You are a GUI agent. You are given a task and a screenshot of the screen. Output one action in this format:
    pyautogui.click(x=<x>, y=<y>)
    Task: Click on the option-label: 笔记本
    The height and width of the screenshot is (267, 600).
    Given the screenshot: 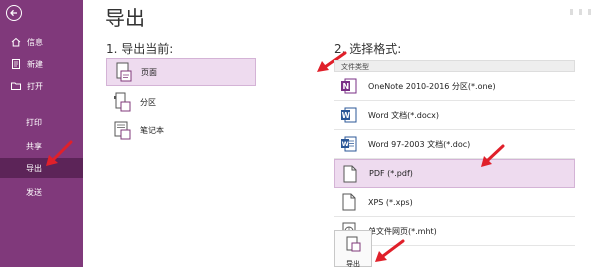 What is the action you would take?
    pyautogui.click(x=152, y=130)
    